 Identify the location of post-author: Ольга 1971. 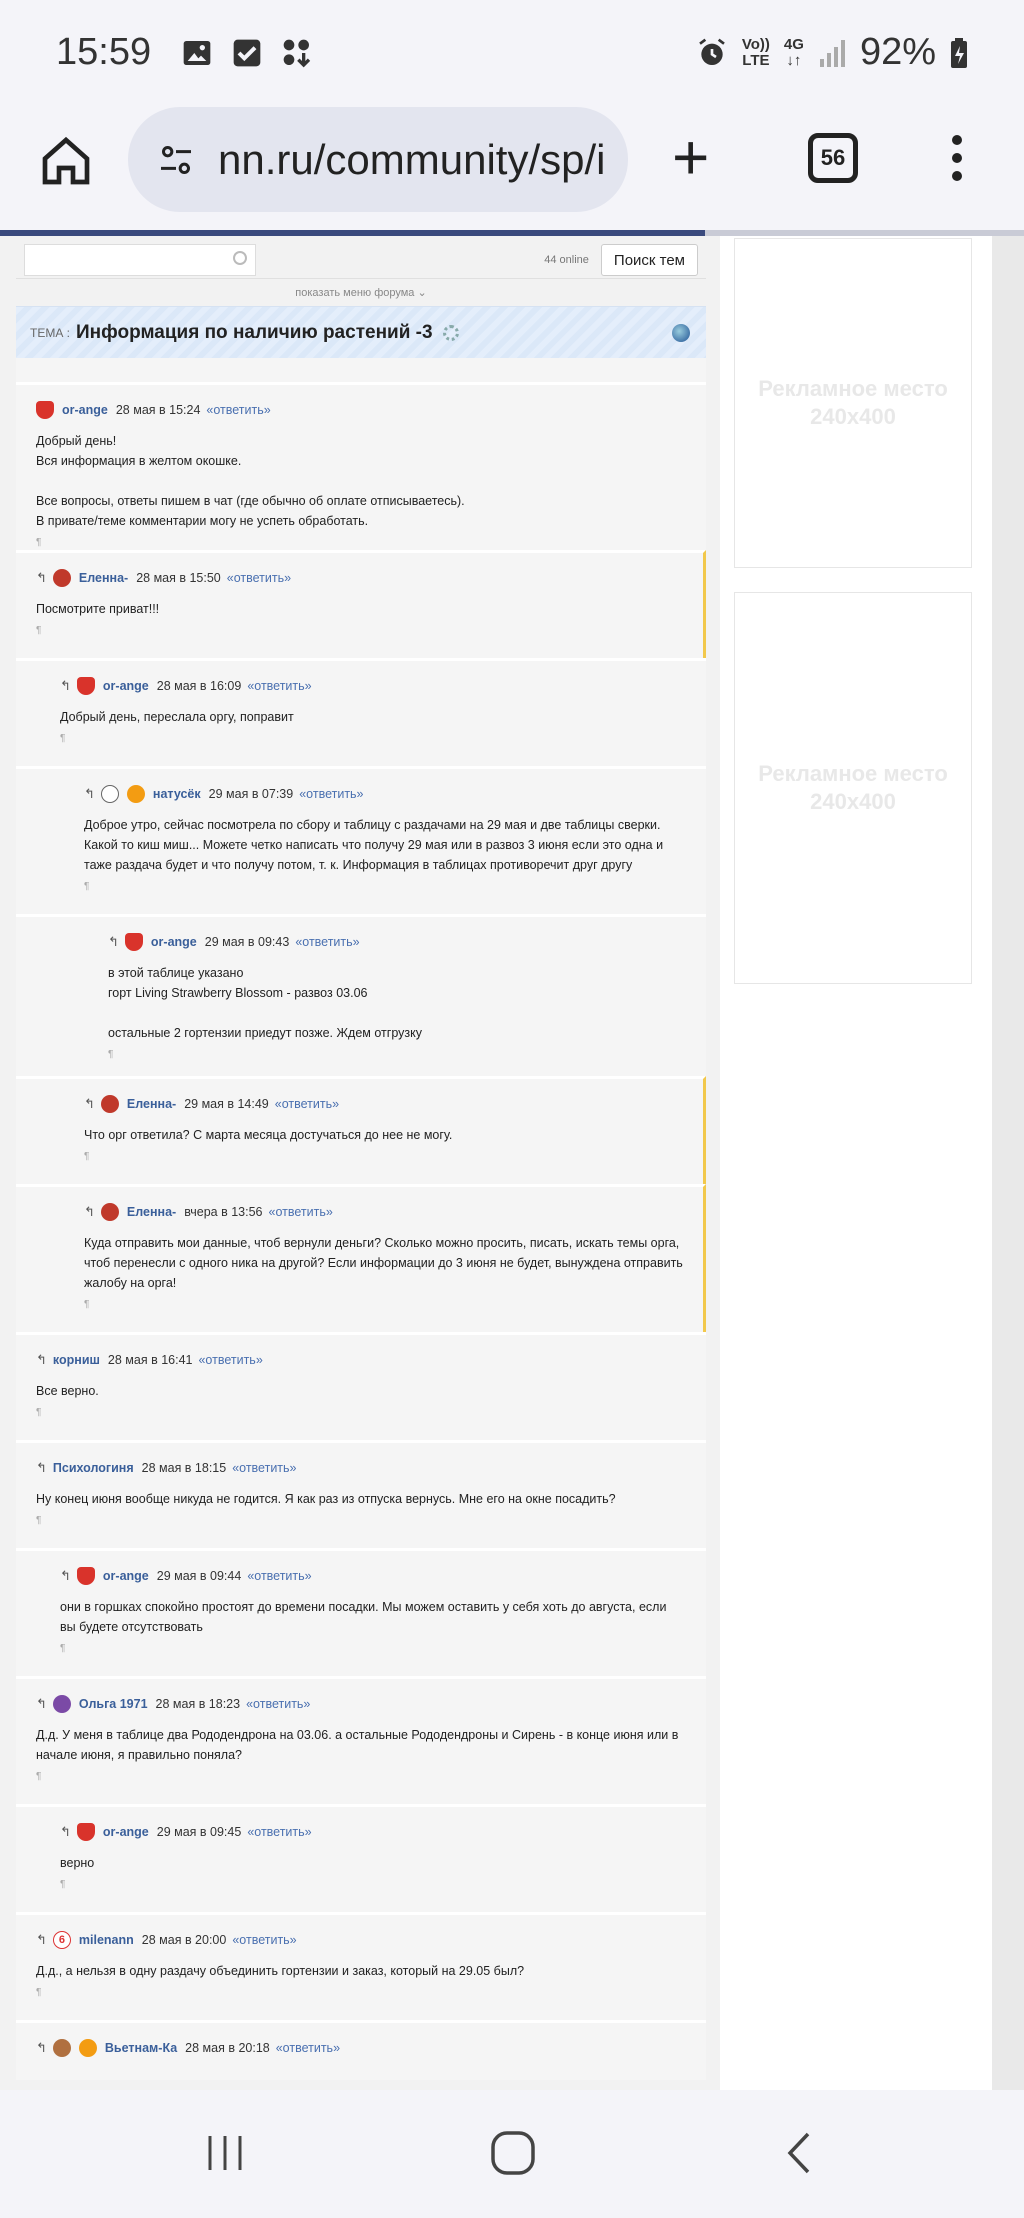
(113, 1704).